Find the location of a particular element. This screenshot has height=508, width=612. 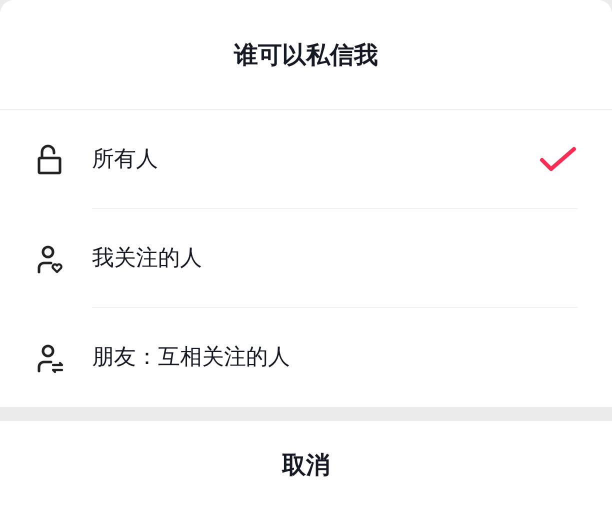

option-label: 所有人 is located at coordinates (125, 160).